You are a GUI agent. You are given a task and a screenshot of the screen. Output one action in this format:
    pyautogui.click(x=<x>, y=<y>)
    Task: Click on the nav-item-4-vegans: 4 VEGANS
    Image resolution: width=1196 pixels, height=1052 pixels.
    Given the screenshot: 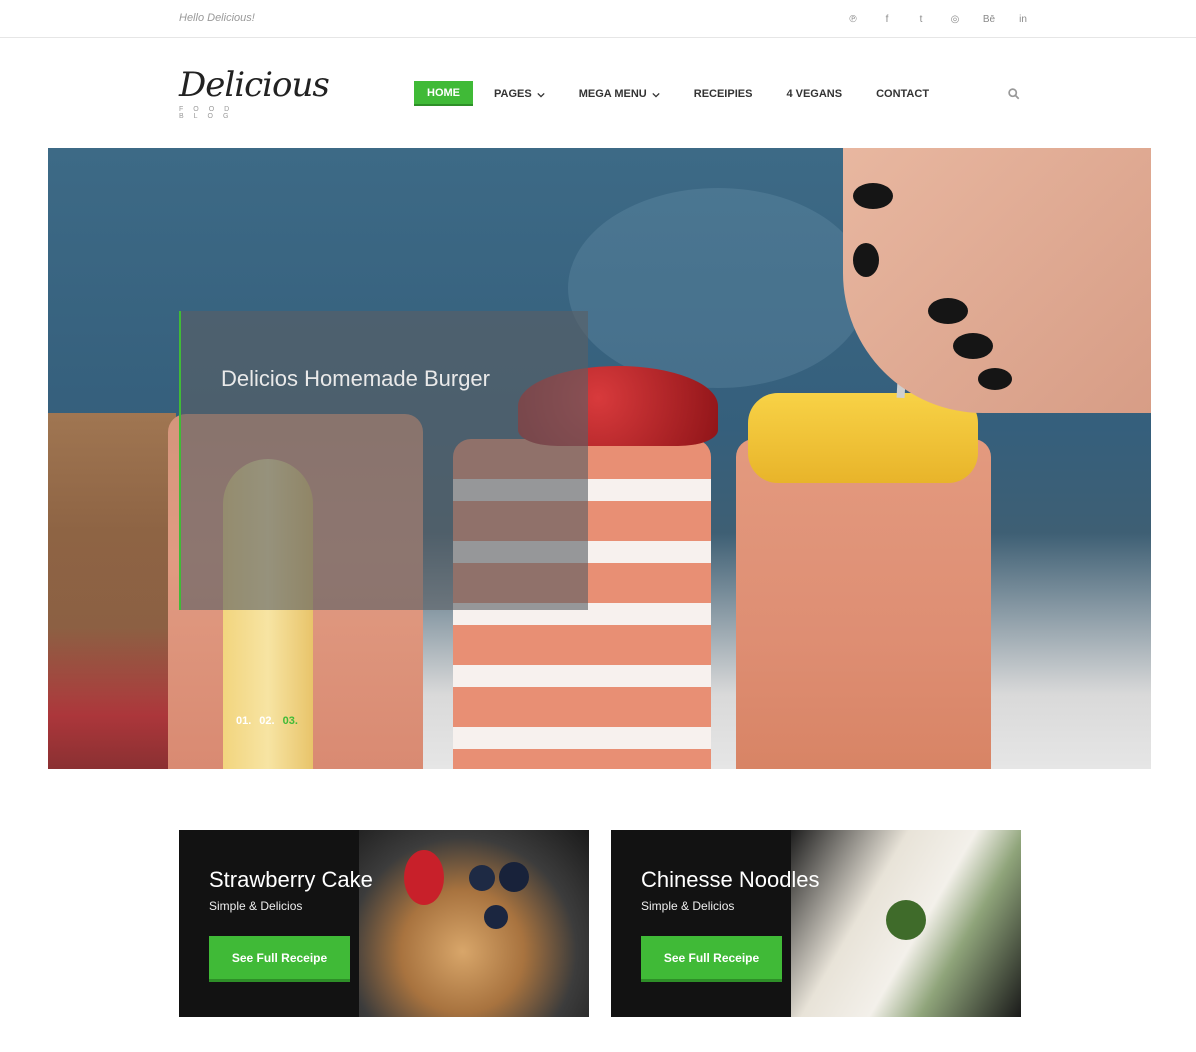 What is the action you would take?
    pyautogui.click(x=814, y=93)
    